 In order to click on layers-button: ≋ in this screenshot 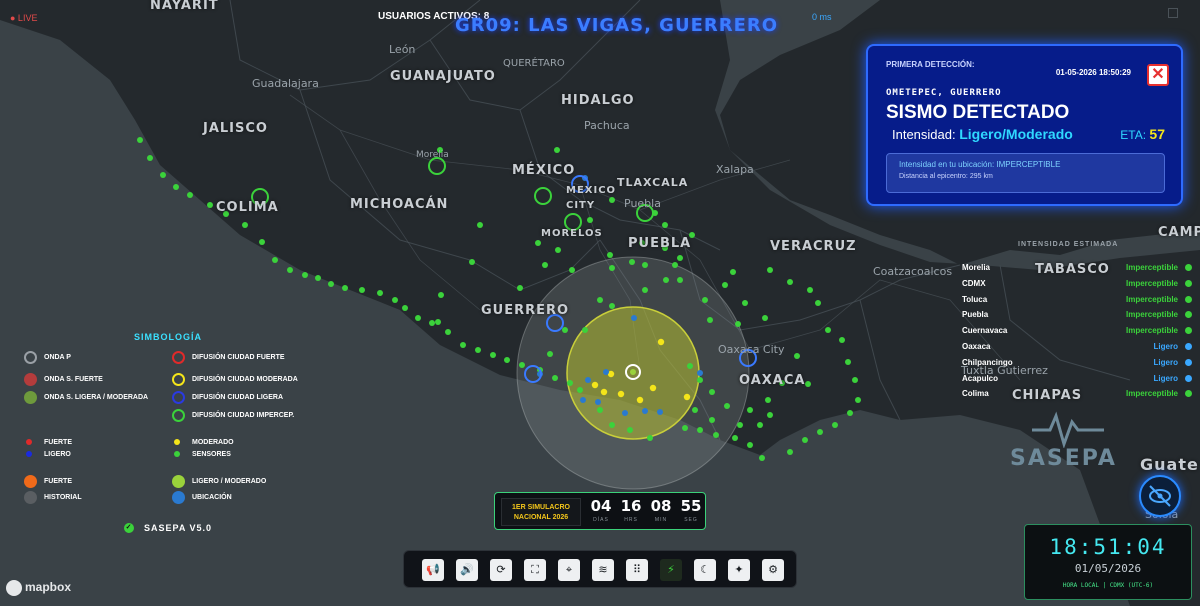, I will do `click(603, 570)`.